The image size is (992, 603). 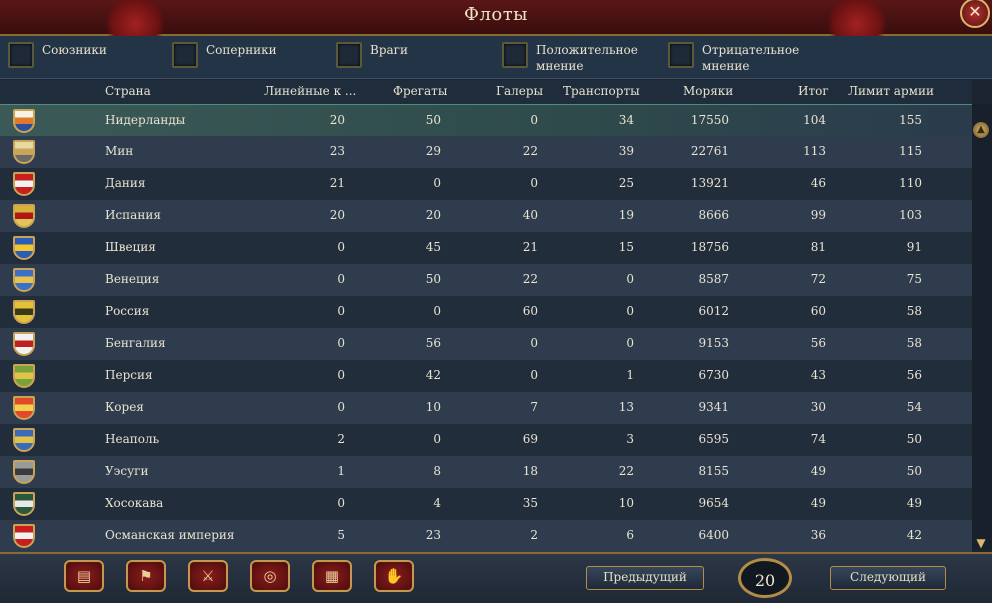 What do you see at coordinates (626, 407) in the screenshot?
I see `cell-transports: 13` at bounding box center [626, 407].